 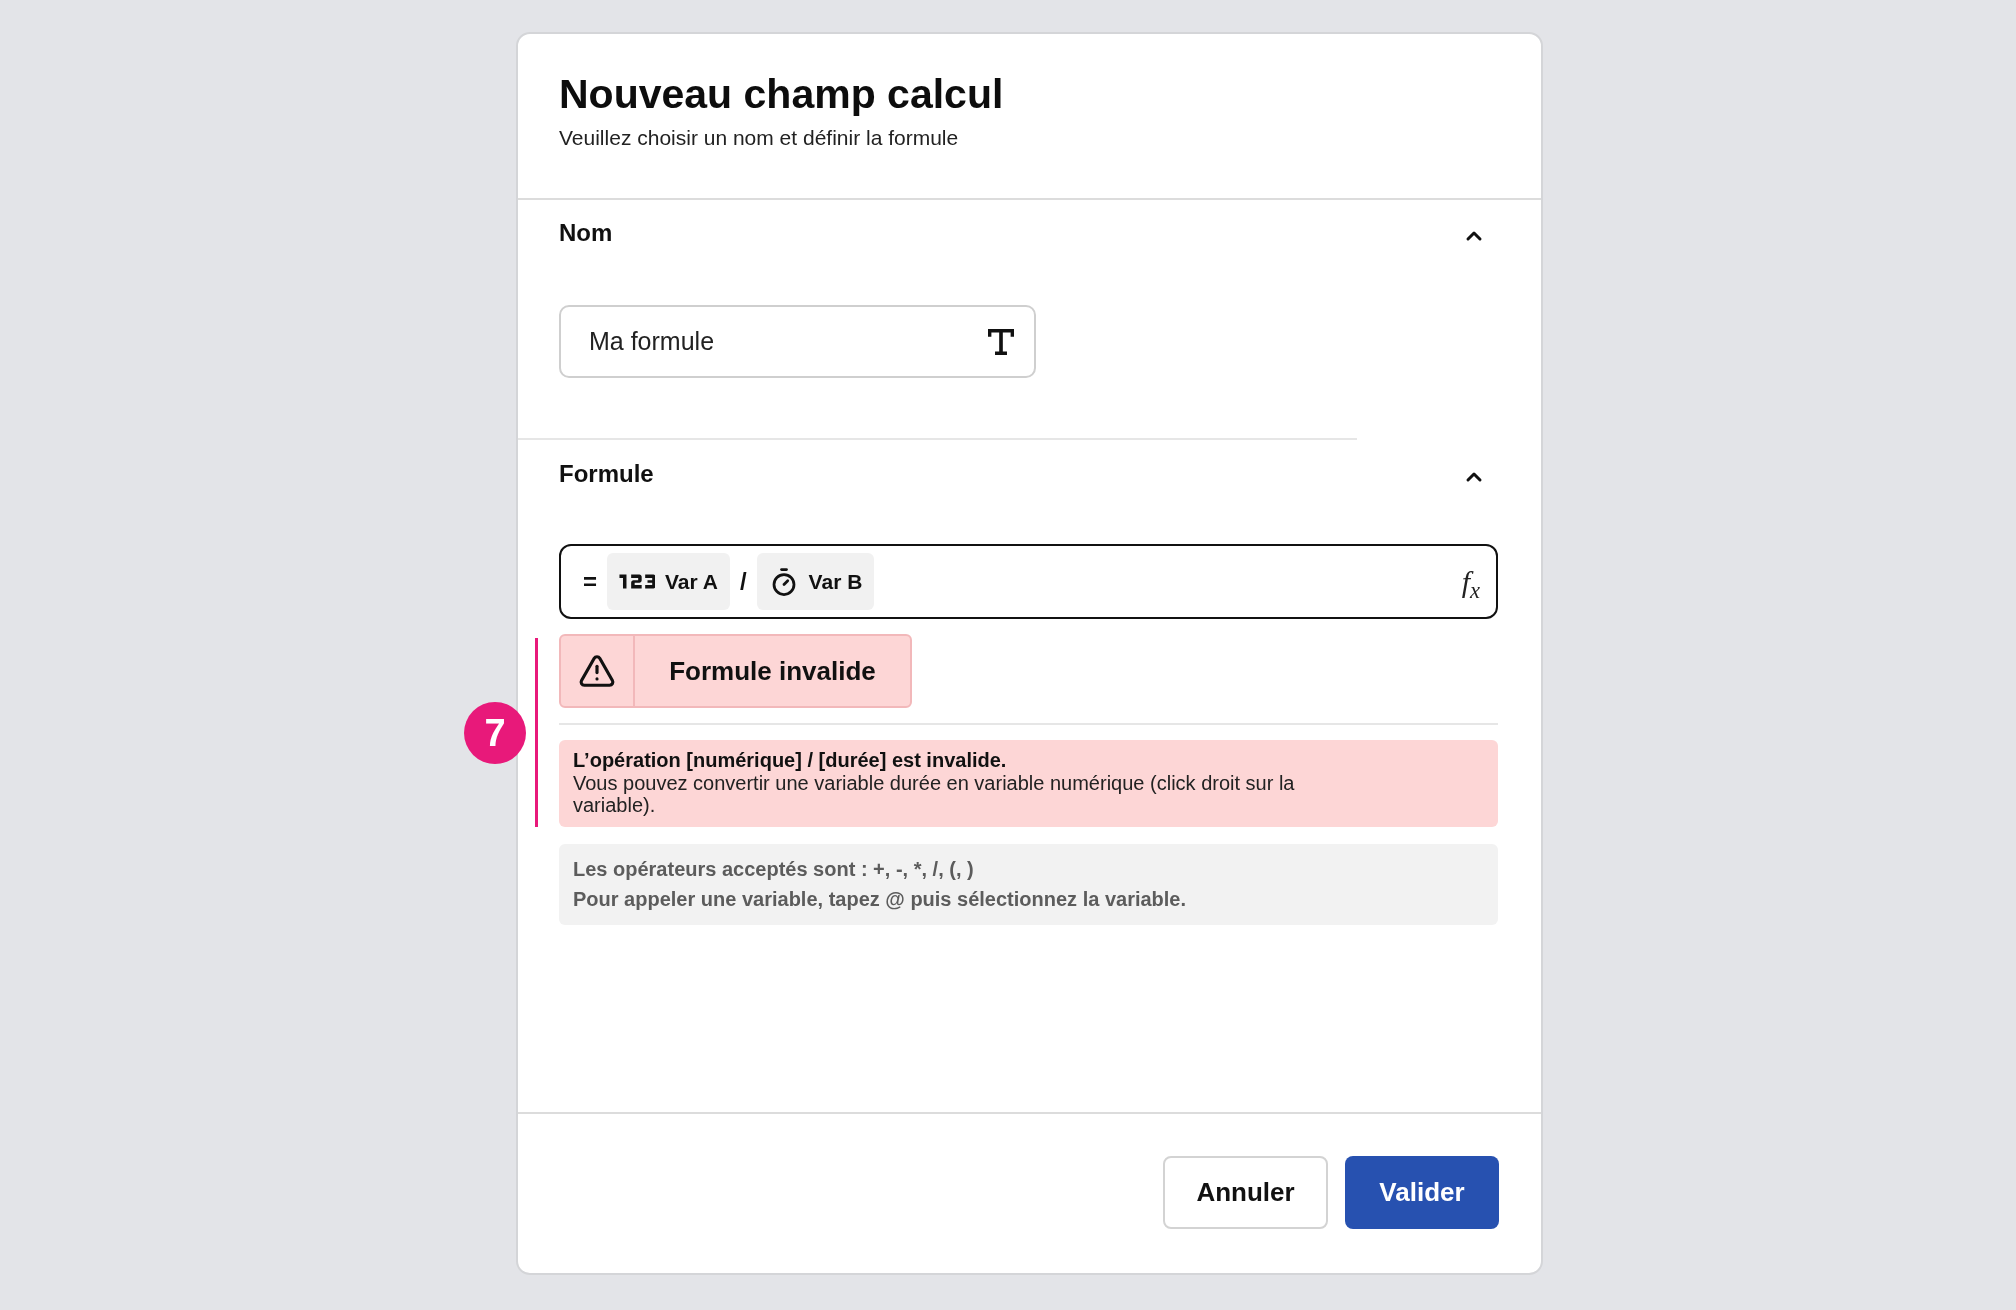 What do you see at coordinates (590, 581) in the screenshot?
I see `formula-operator: =` at bounding box center [590, 581].